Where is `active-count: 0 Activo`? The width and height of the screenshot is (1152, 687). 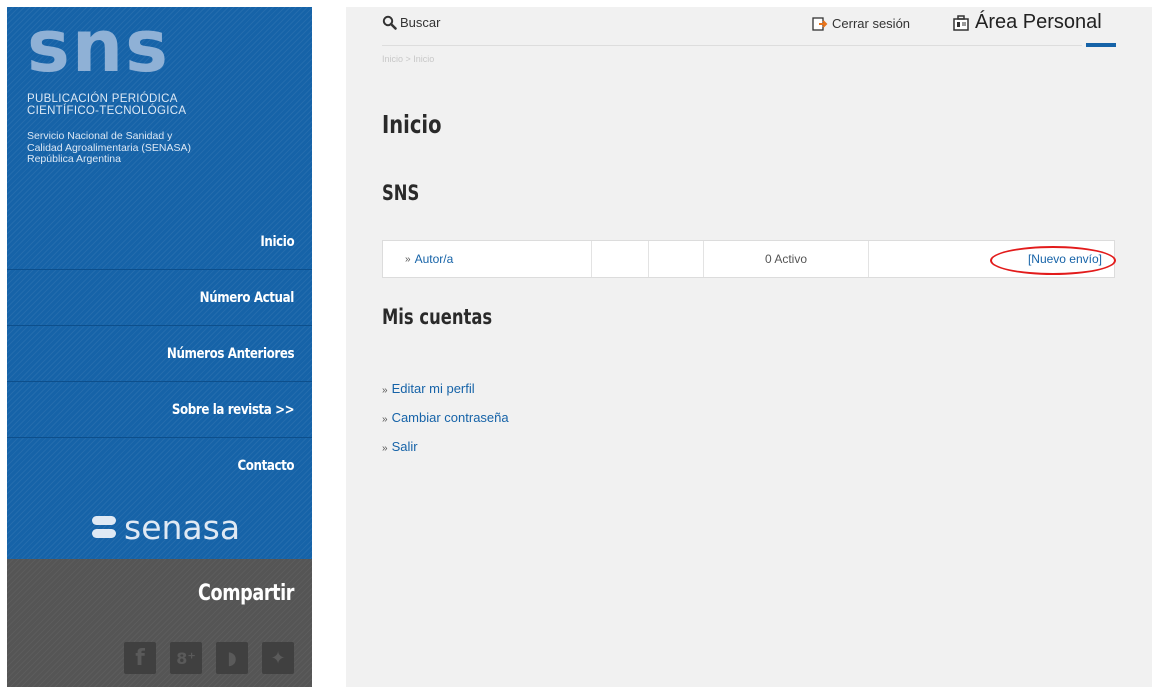 active-count: 0 Activo is located at coordinates (786, 259).